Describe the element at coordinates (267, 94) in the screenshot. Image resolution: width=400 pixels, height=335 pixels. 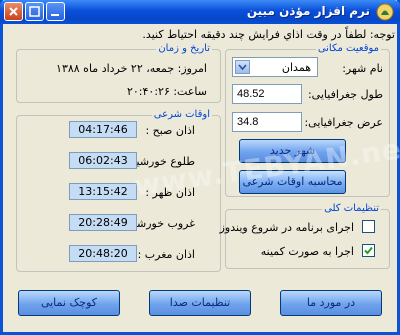
I see `longitude-input` at that location.